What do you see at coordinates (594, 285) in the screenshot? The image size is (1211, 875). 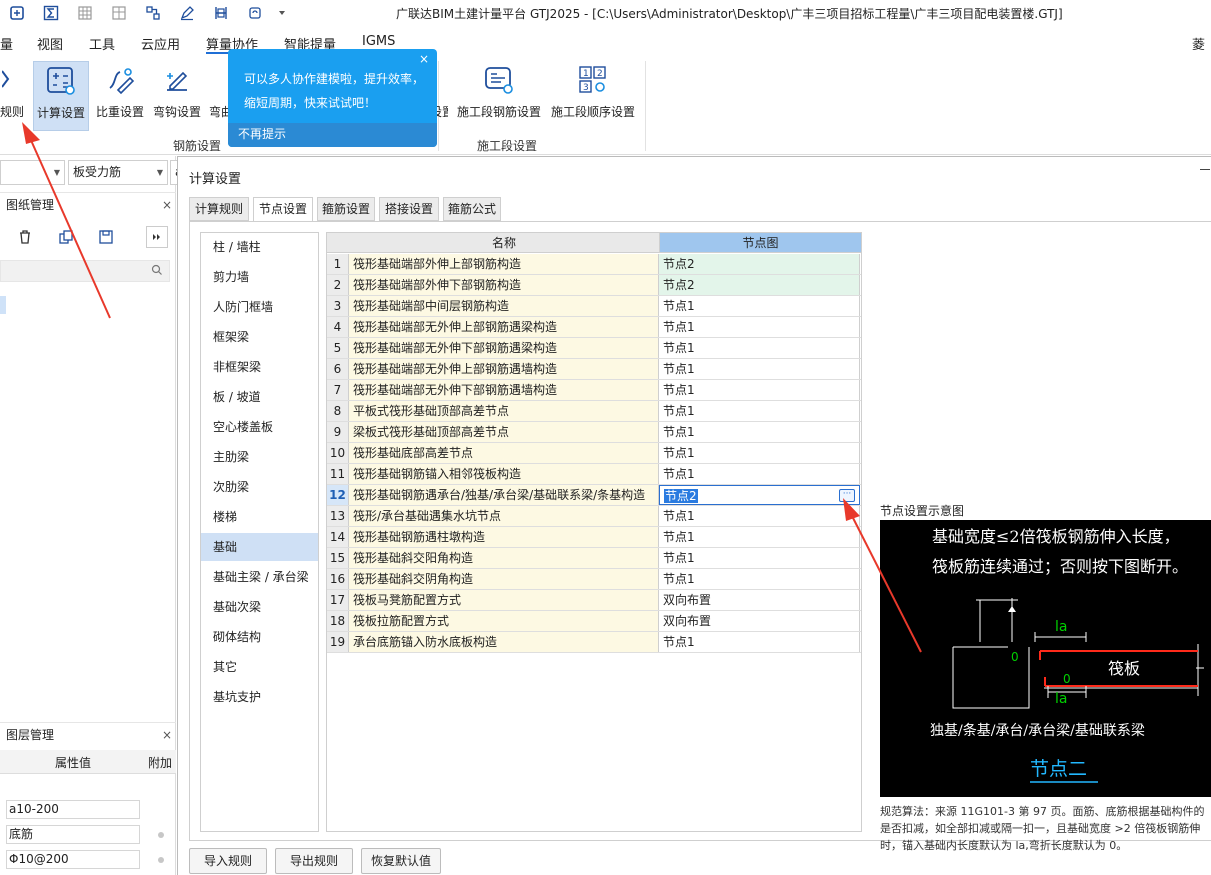 I see `table-row: 2 筏形基础端部外伸下部钢筋构造 节点2` at bounding box center [594, 285].